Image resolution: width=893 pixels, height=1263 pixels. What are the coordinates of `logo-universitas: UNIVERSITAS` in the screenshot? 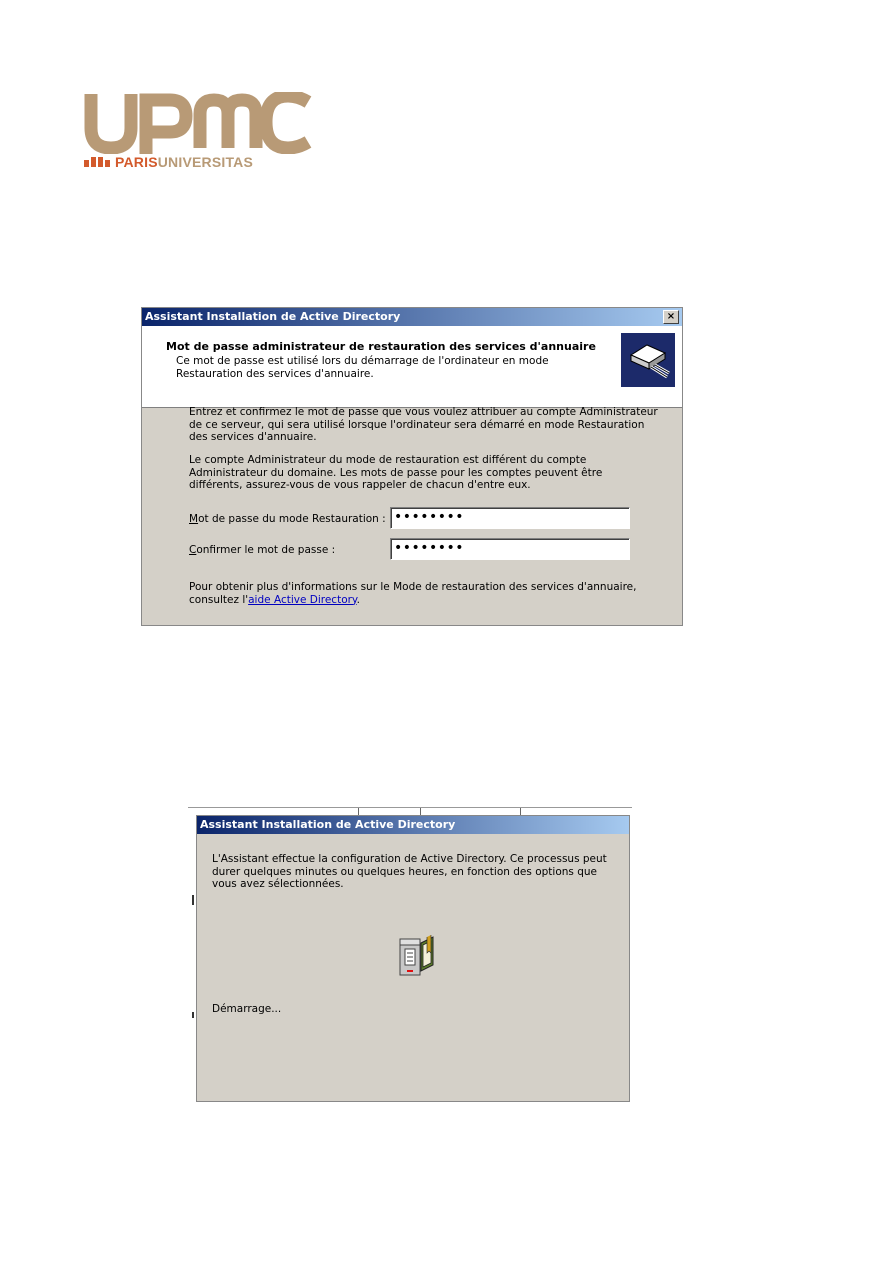 It's located at (205, 162).